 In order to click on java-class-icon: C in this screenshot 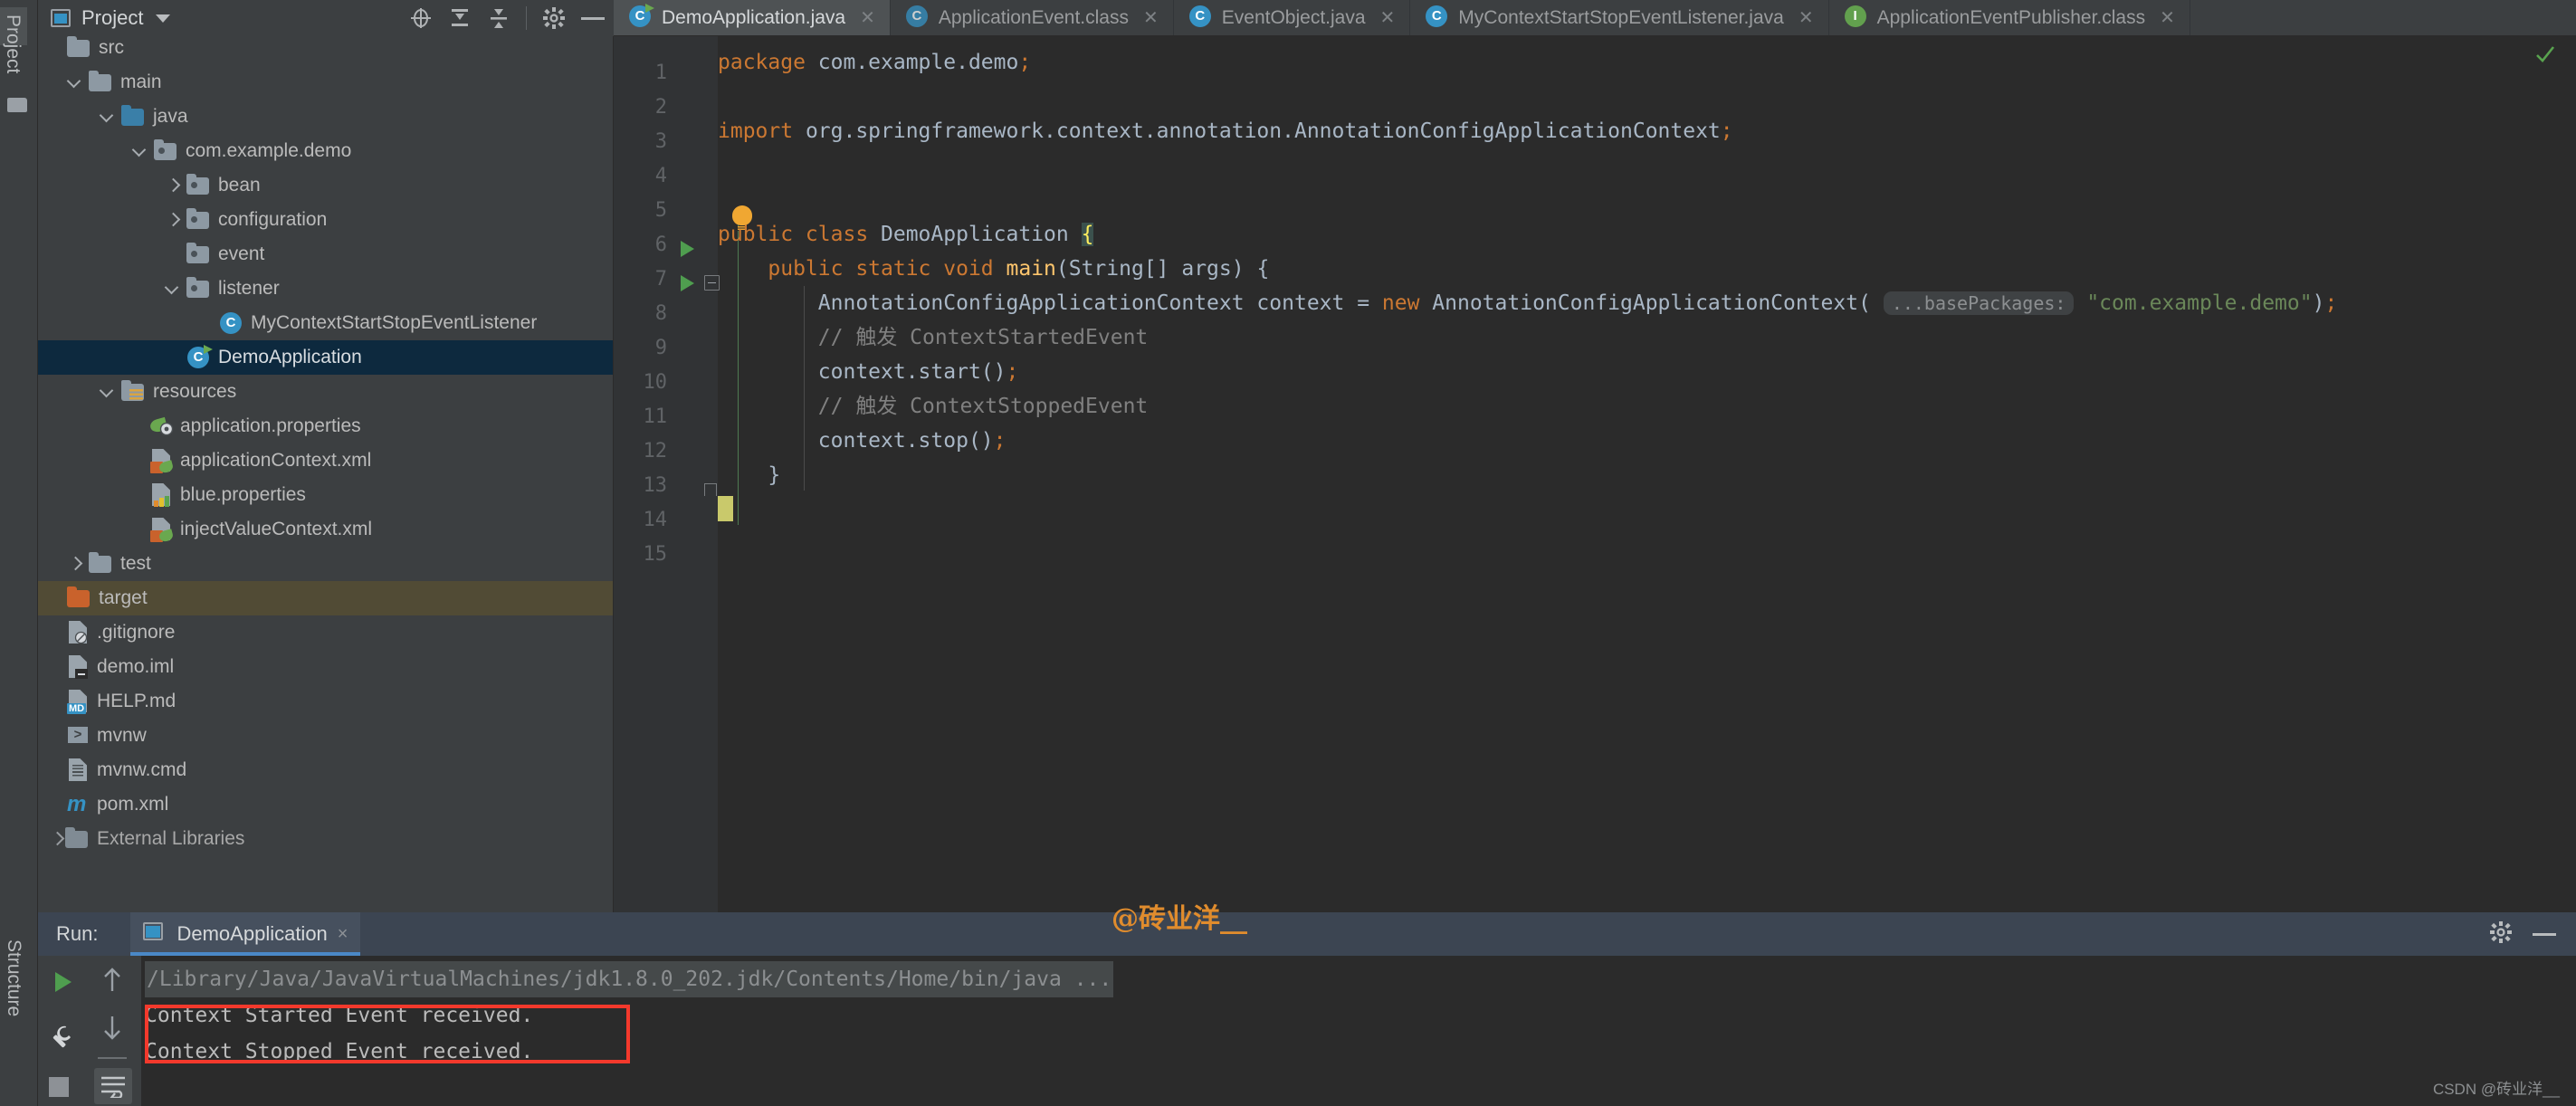, I will do `click(231, 323)`.